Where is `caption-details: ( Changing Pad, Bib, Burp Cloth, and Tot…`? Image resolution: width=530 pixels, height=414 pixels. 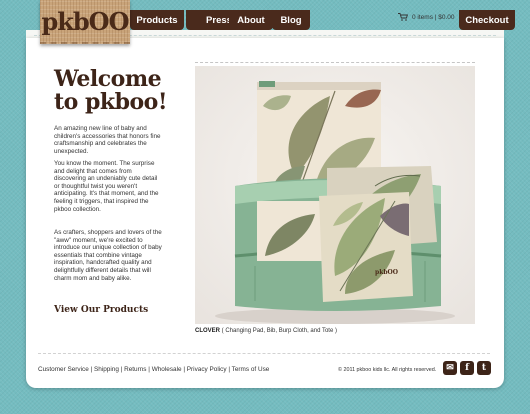
caption-details: ( Changing Pad, Bib, Burp Cloth, and Tot… is located at coordinates (278, 331).